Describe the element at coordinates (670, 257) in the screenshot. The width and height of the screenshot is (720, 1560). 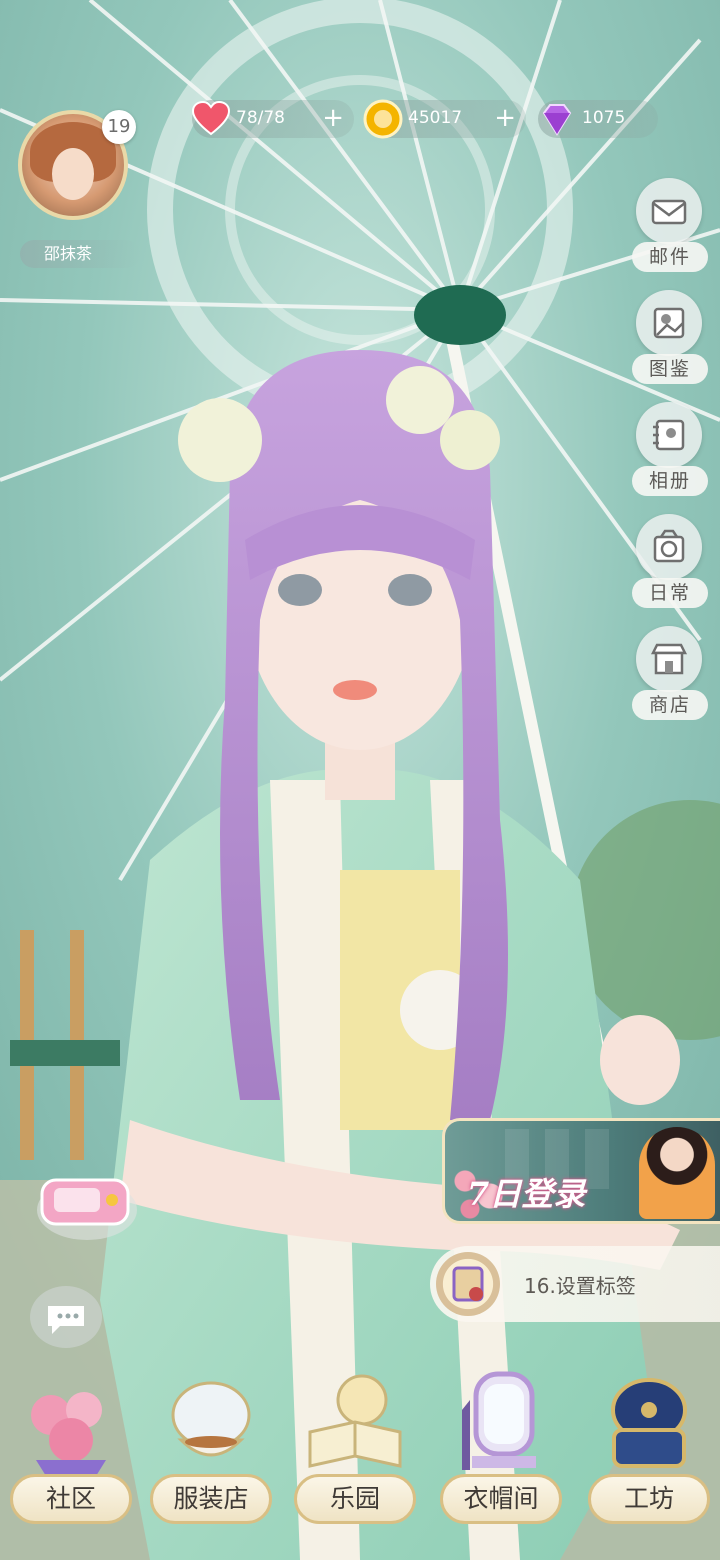
I see `mail-label: 邮件` at that location.